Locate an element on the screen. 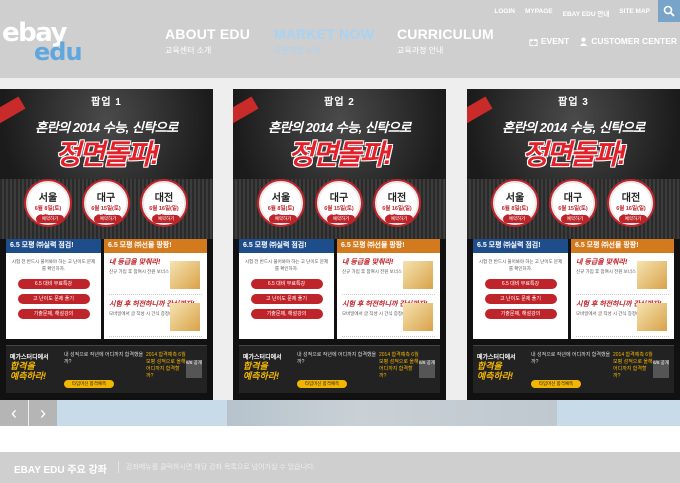 This screenshot has height=483, width=680. carousel-prev-button: ‹ is located at coordinates (14, 413).